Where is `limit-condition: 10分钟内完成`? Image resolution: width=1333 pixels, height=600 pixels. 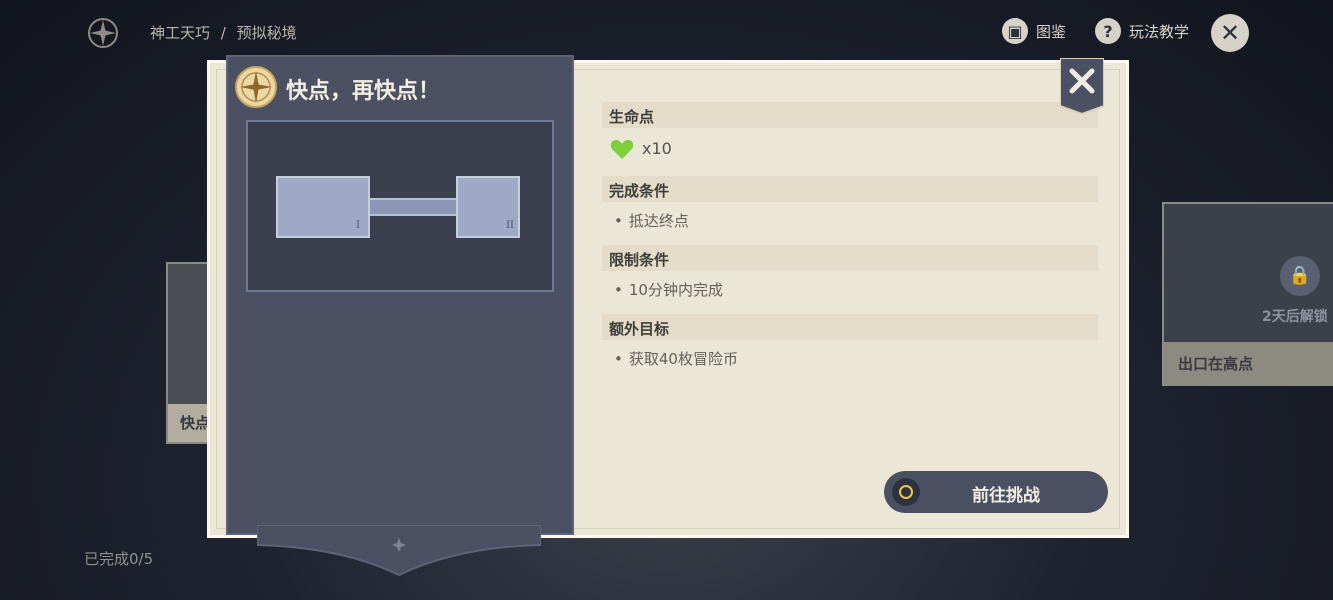
limit-condition: 10分钟内完成 is located at coordinates (668, 289).